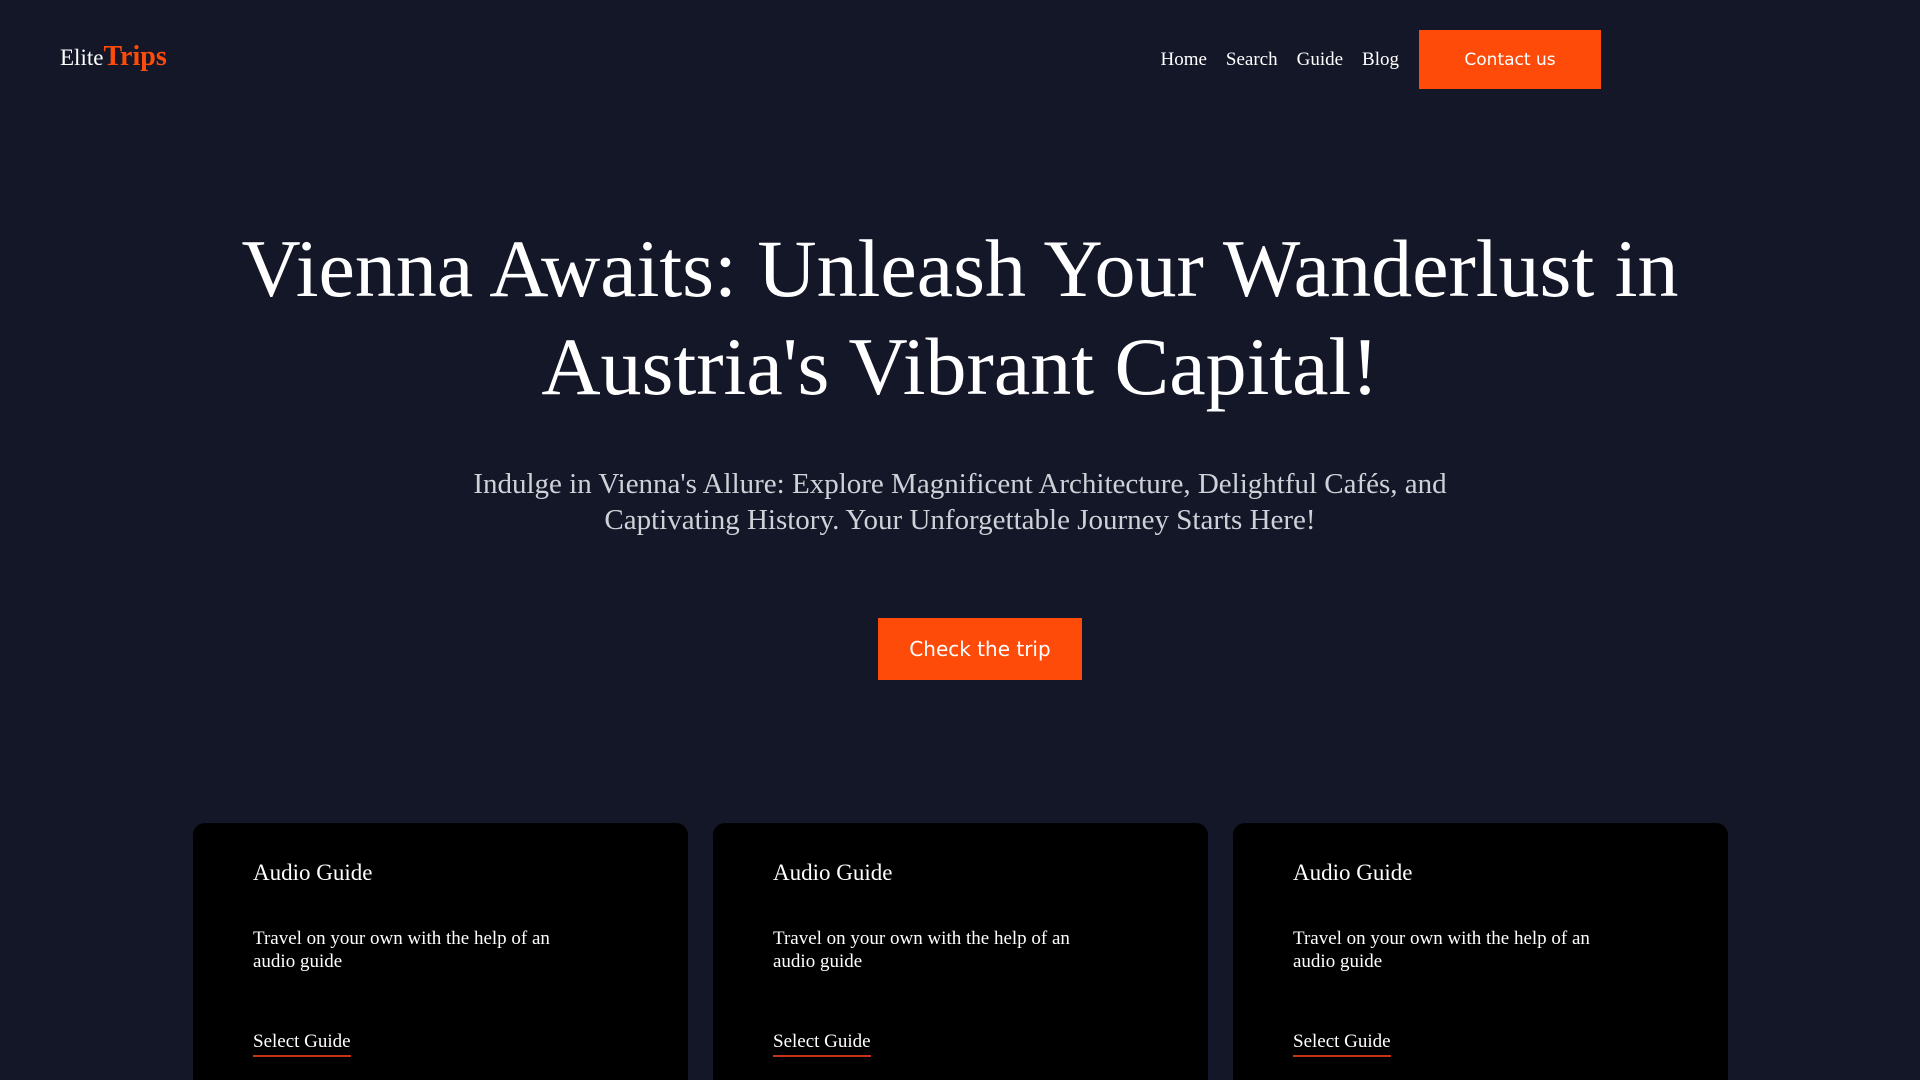 The width and height of the screenshot is (1920, 1080). Describe the element at coordinates (135, 56) in the screenshot. I see `brand-name-part2: Trips` at that location.